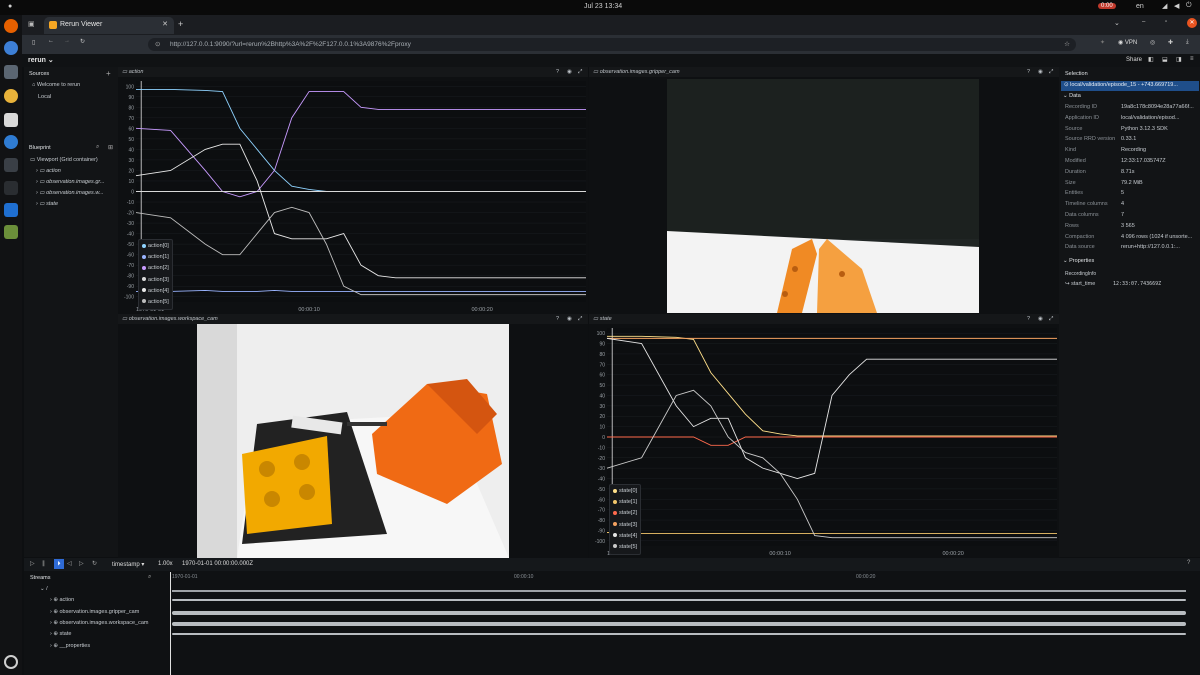 The image size is (1200, 675). I want to click on legend-item: action[2], so click(155, 268).